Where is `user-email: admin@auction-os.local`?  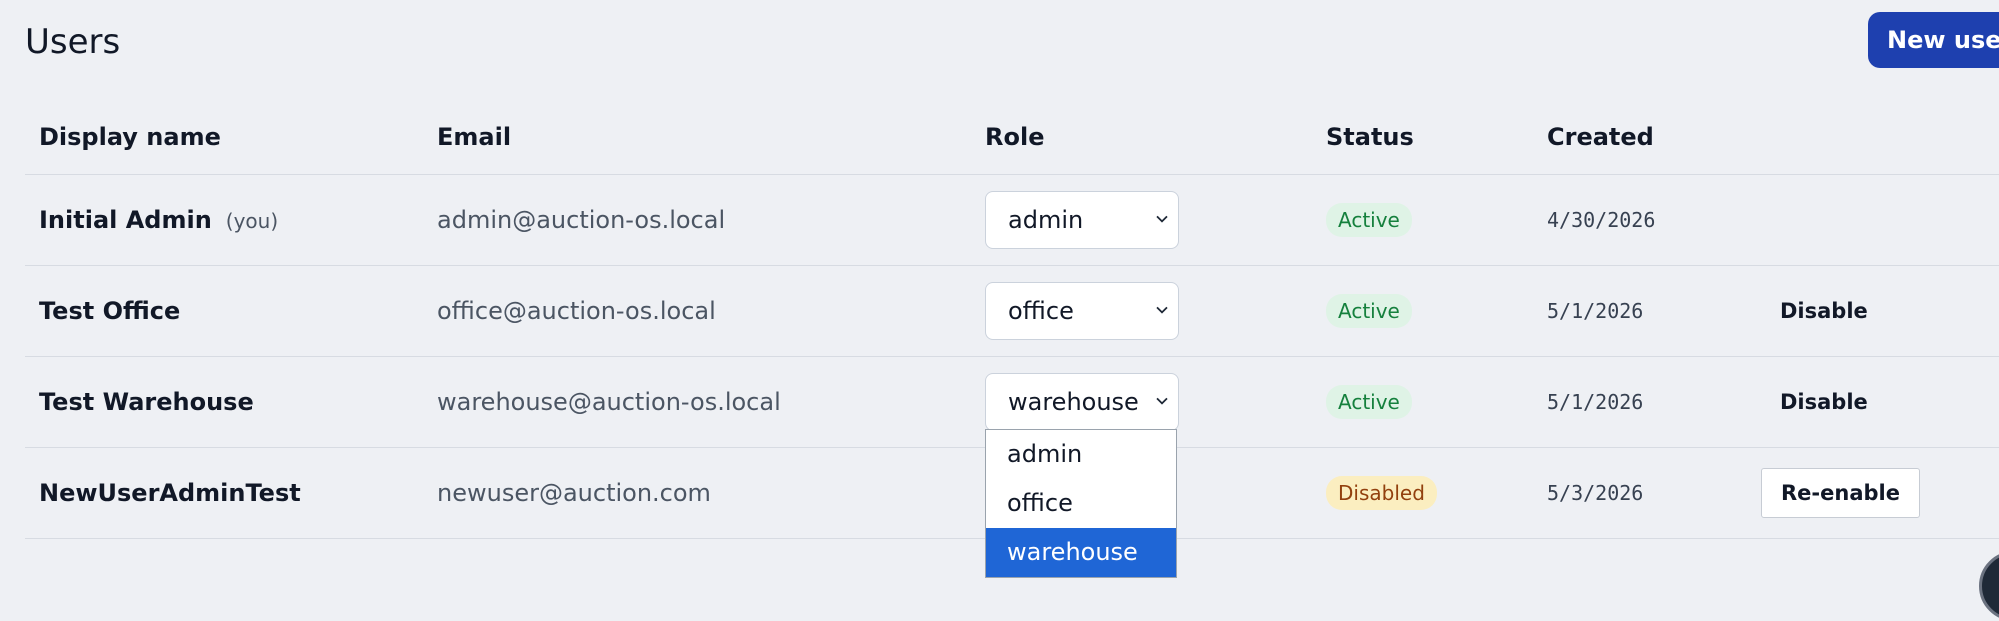
user-email: admin@auction-os.local is located at coordinates (581, 220).